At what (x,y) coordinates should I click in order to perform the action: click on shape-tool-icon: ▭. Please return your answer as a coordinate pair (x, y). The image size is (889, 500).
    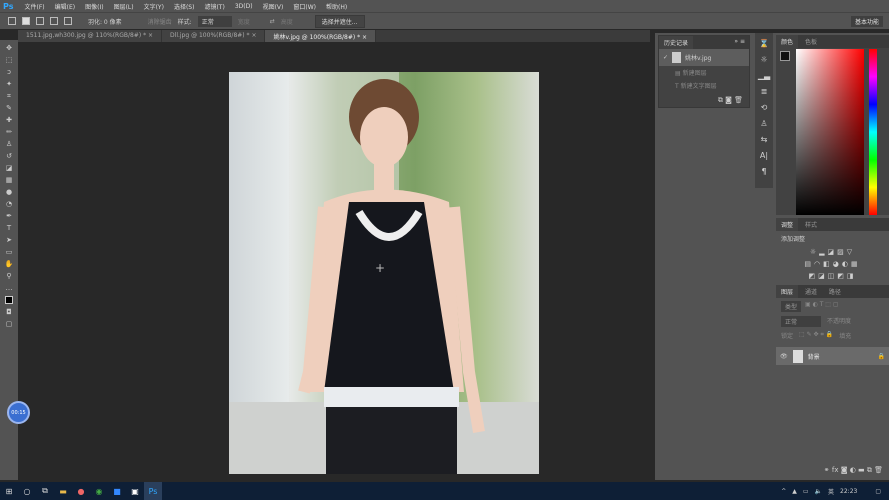
    Looking at the image, I should click on (9, 252).